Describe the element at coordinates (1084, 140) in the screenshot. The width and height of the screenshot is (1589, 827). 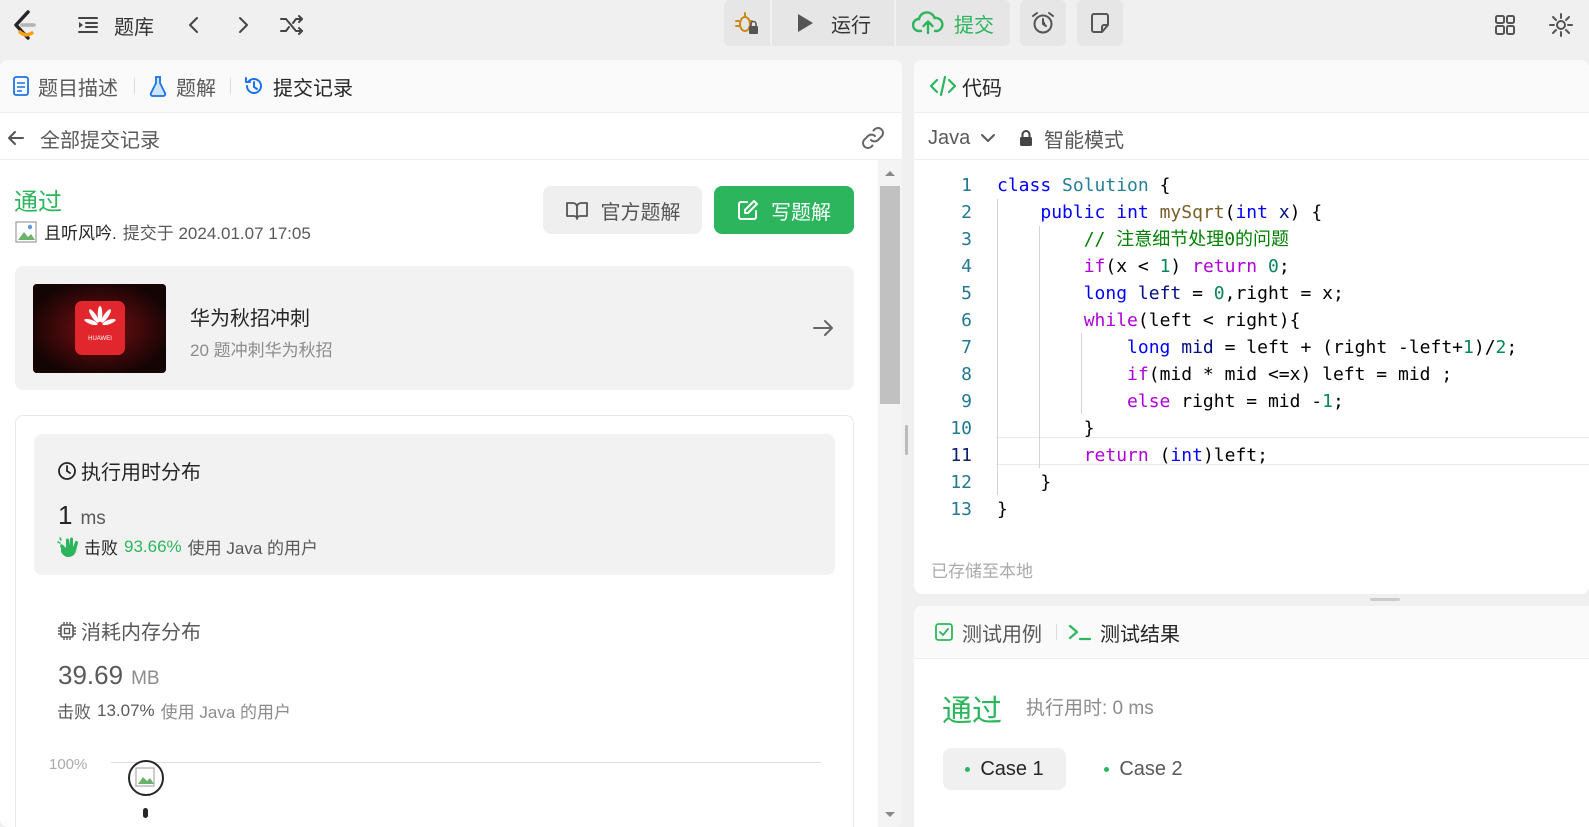
I see `smart-mode-label: 智能模式` at that location.